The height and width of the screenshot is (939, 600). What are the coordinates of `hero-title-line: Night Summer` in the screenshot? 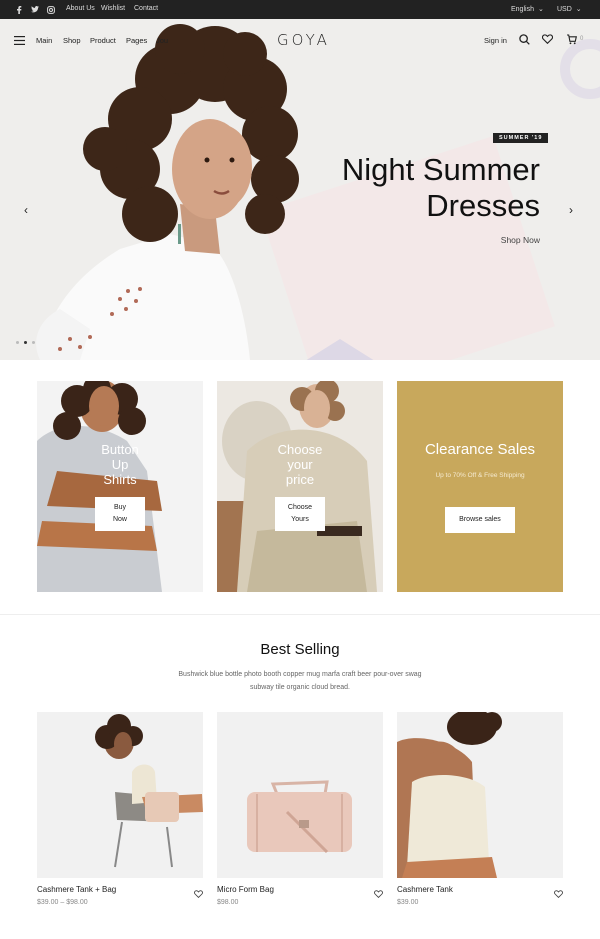 It's located at (440, 169).